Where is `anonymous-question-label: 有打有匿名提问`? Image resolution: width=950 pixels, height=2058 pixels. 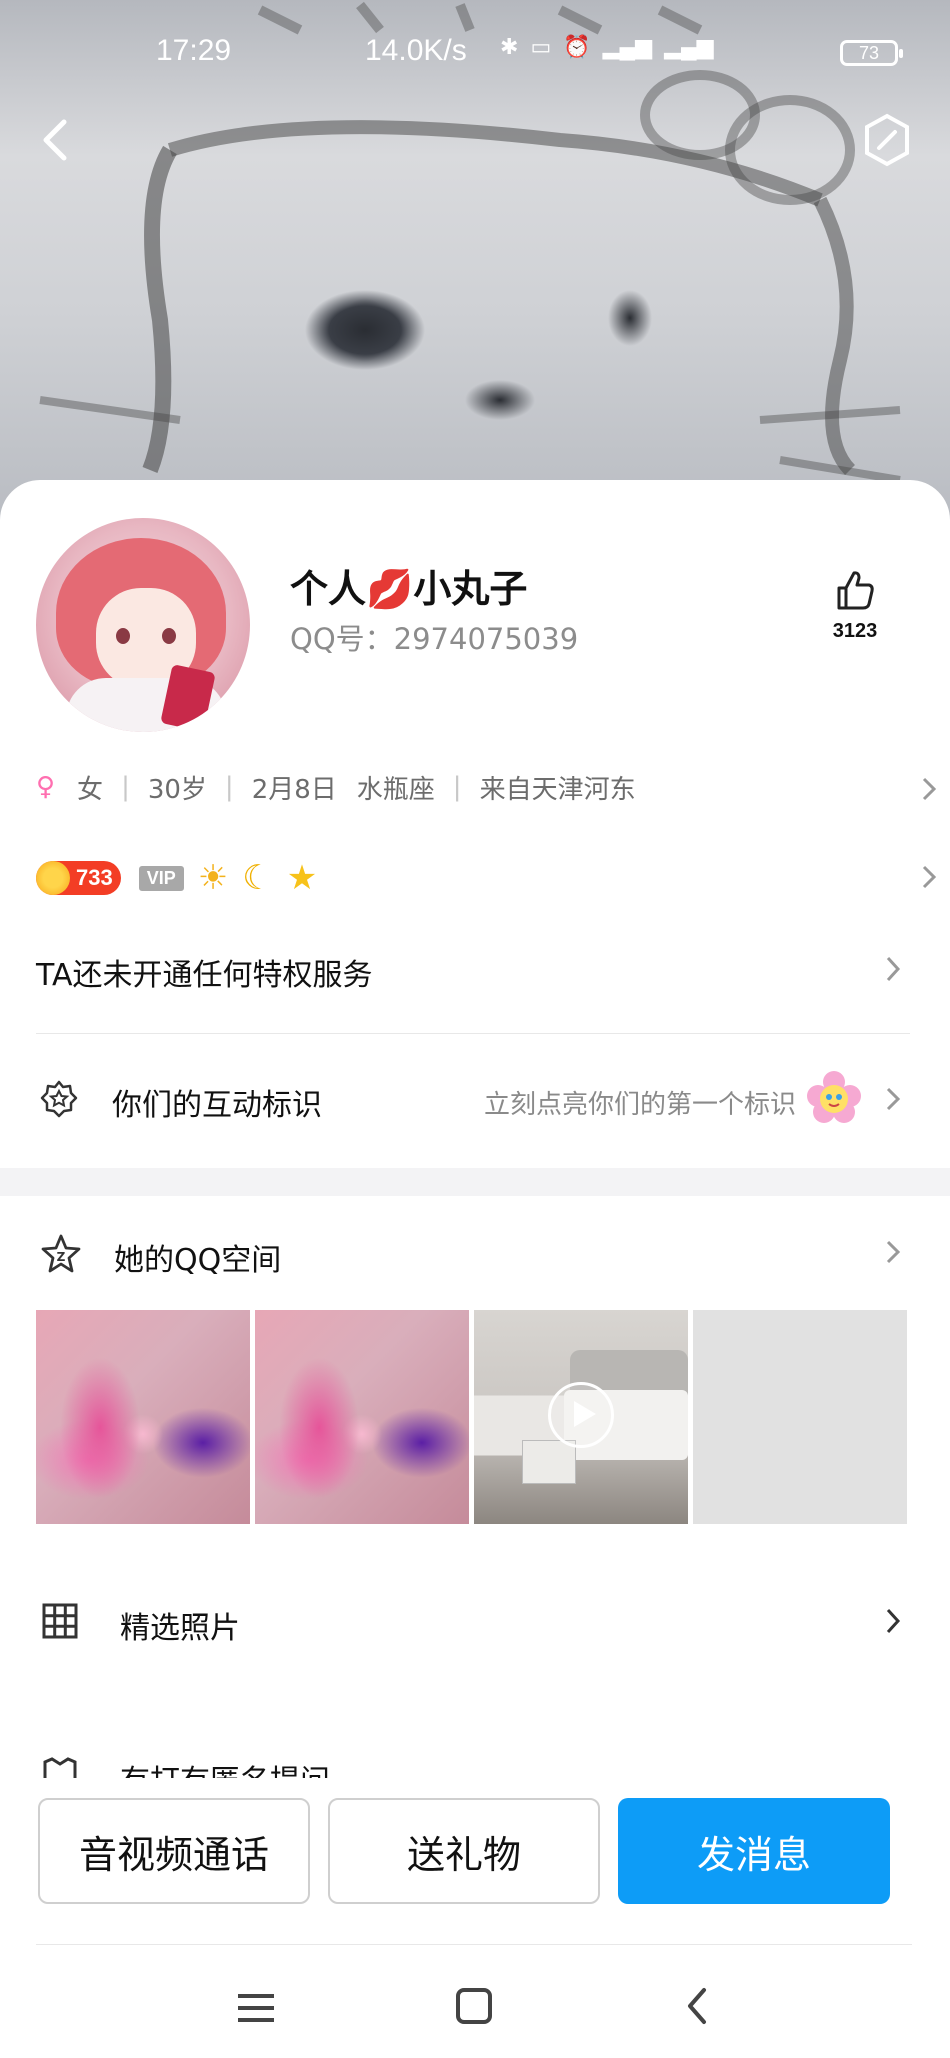
anonymous-question-label: 有打有匿名提问 is located at coordinates (225, 1767).